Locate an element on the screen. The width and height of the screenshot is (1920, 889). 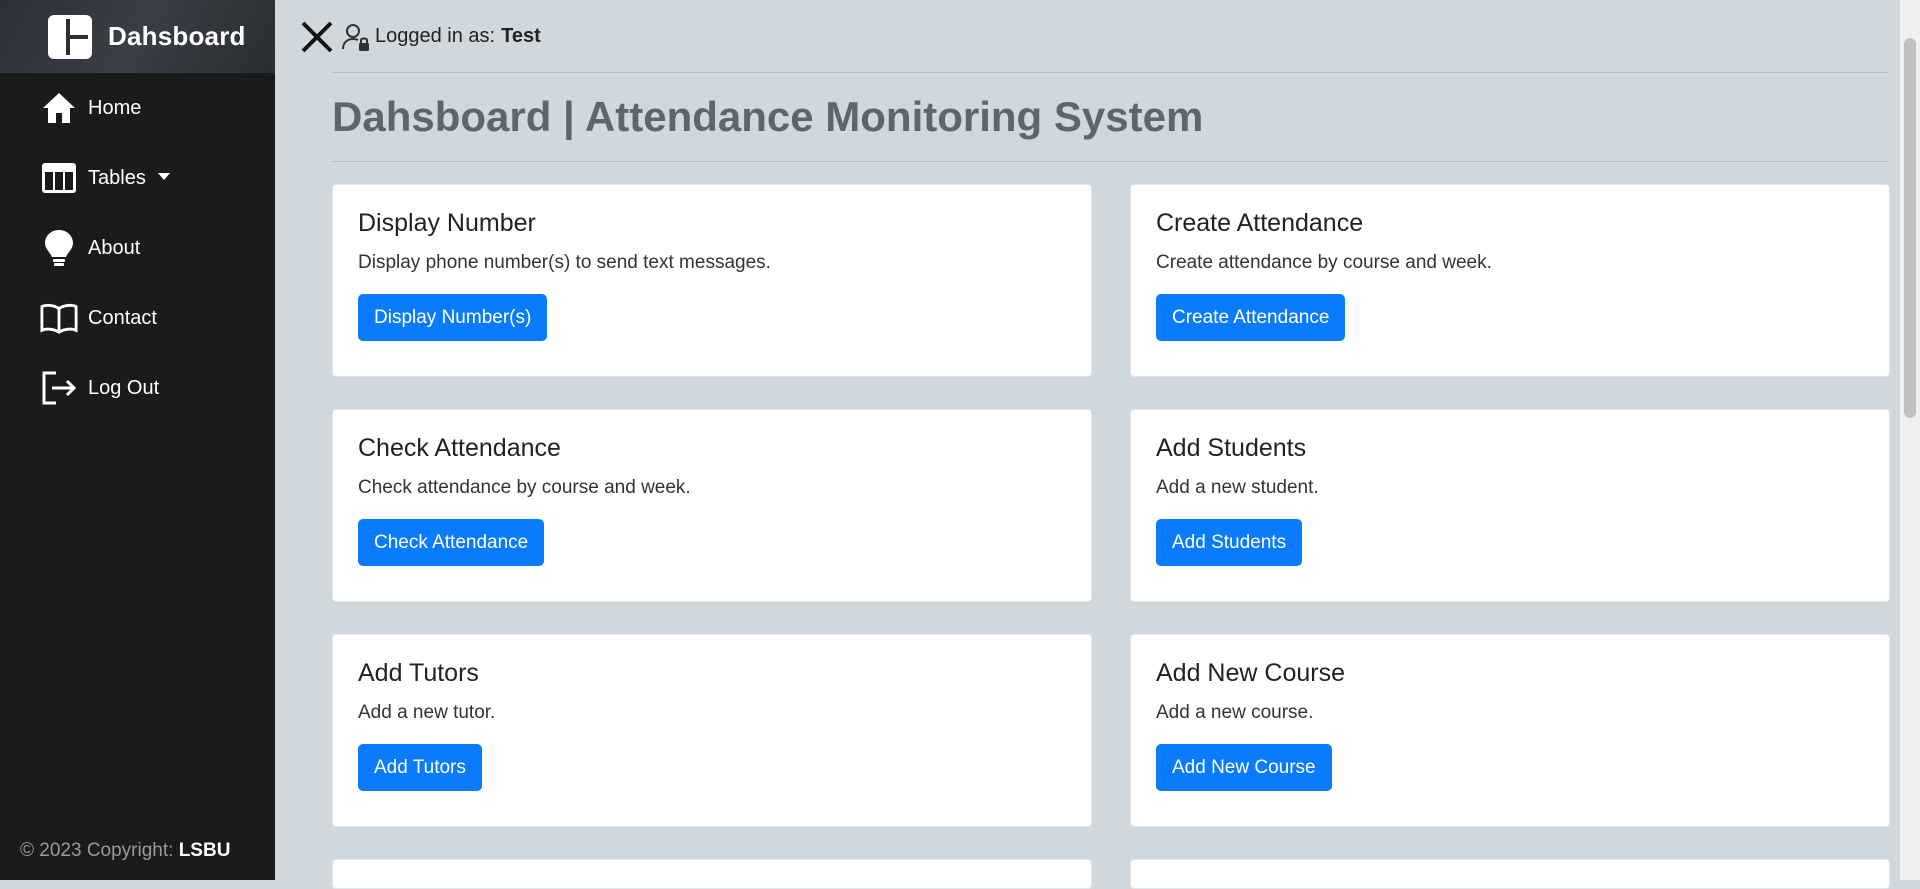
copyright: © 2023 Copyright: LSBU is located at coordinates (125, 851).